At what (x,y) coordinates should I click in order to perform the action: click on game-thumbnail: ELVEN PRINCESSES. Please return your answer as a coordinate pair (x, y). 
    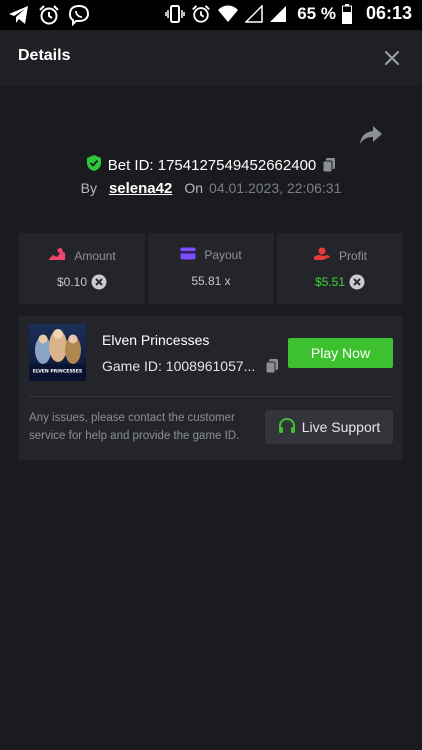
    Looking at the image, I should click on (57, 352).